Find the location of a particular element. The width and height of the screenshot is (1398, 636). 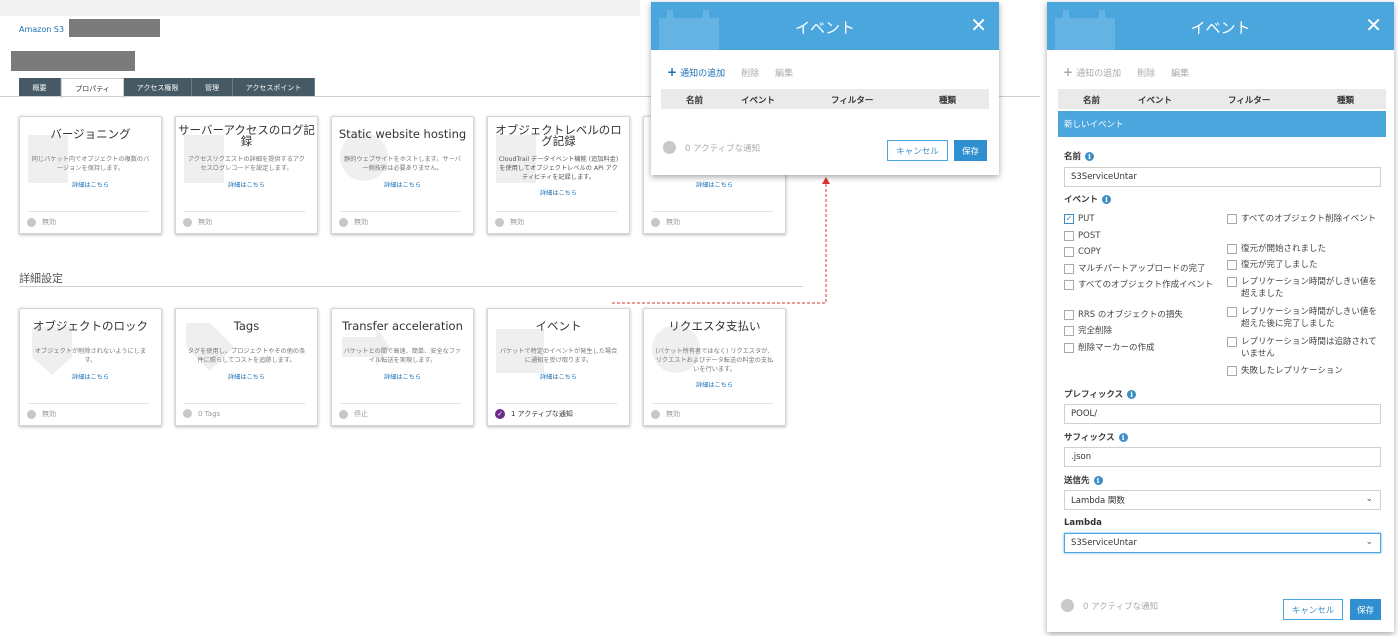

event-checkbox-permanent-delete: 完全削除 is located at coordinates (1139, 331).